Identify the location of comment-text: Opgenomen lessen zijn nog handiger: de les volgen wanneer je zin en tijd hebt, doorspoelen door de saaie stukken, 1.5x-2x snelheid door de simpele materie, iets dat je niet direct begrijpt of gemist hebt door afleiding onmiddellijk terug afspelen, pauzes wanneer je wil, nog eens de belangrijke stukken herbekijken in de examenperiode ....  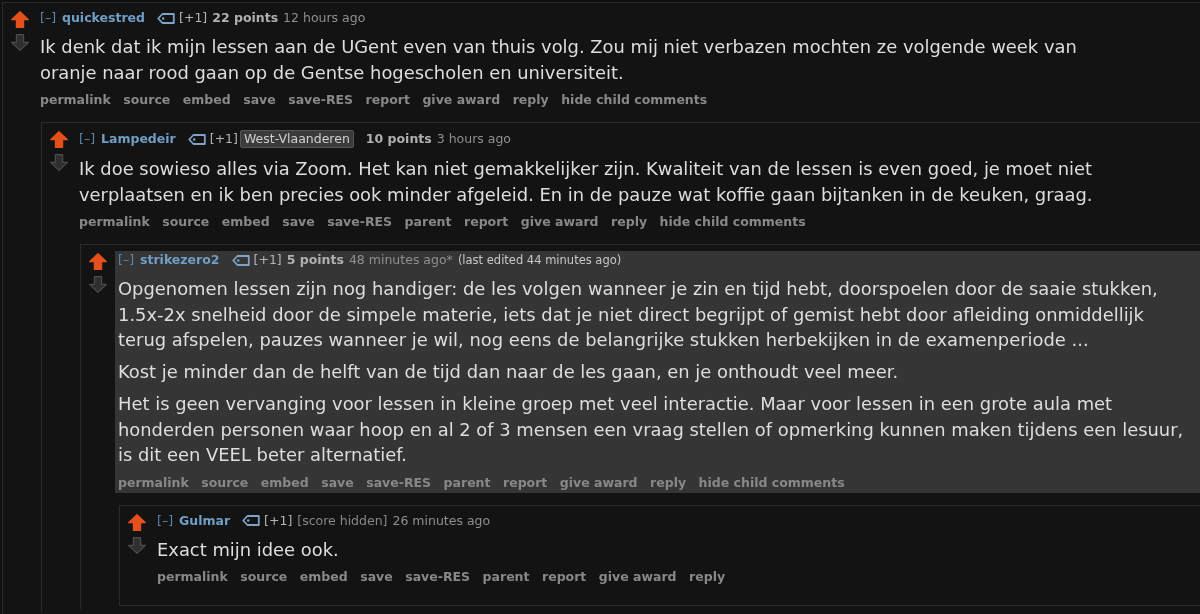
(638, 314).